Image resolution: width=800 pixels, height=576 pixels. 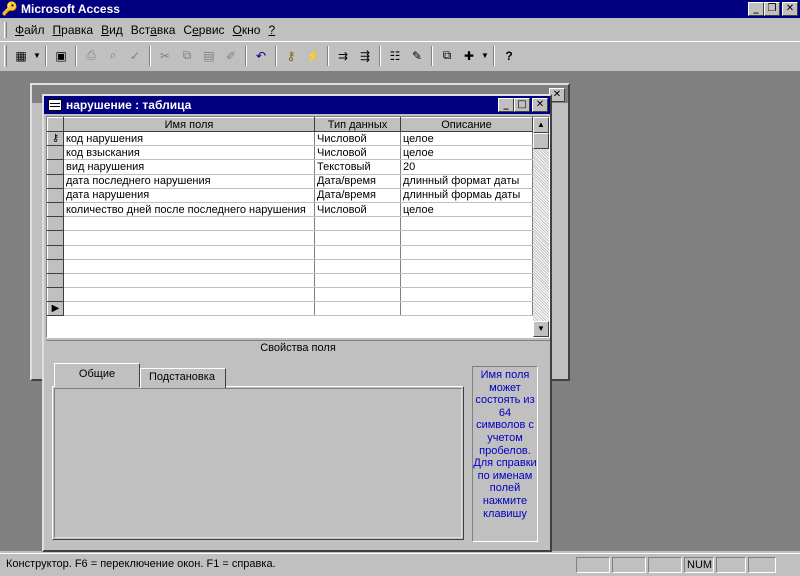 What do you see at coordinates (365, 56) in the screenshot?
I see `delete-rows-icon: ⇶` at bounding box center [365, 56].